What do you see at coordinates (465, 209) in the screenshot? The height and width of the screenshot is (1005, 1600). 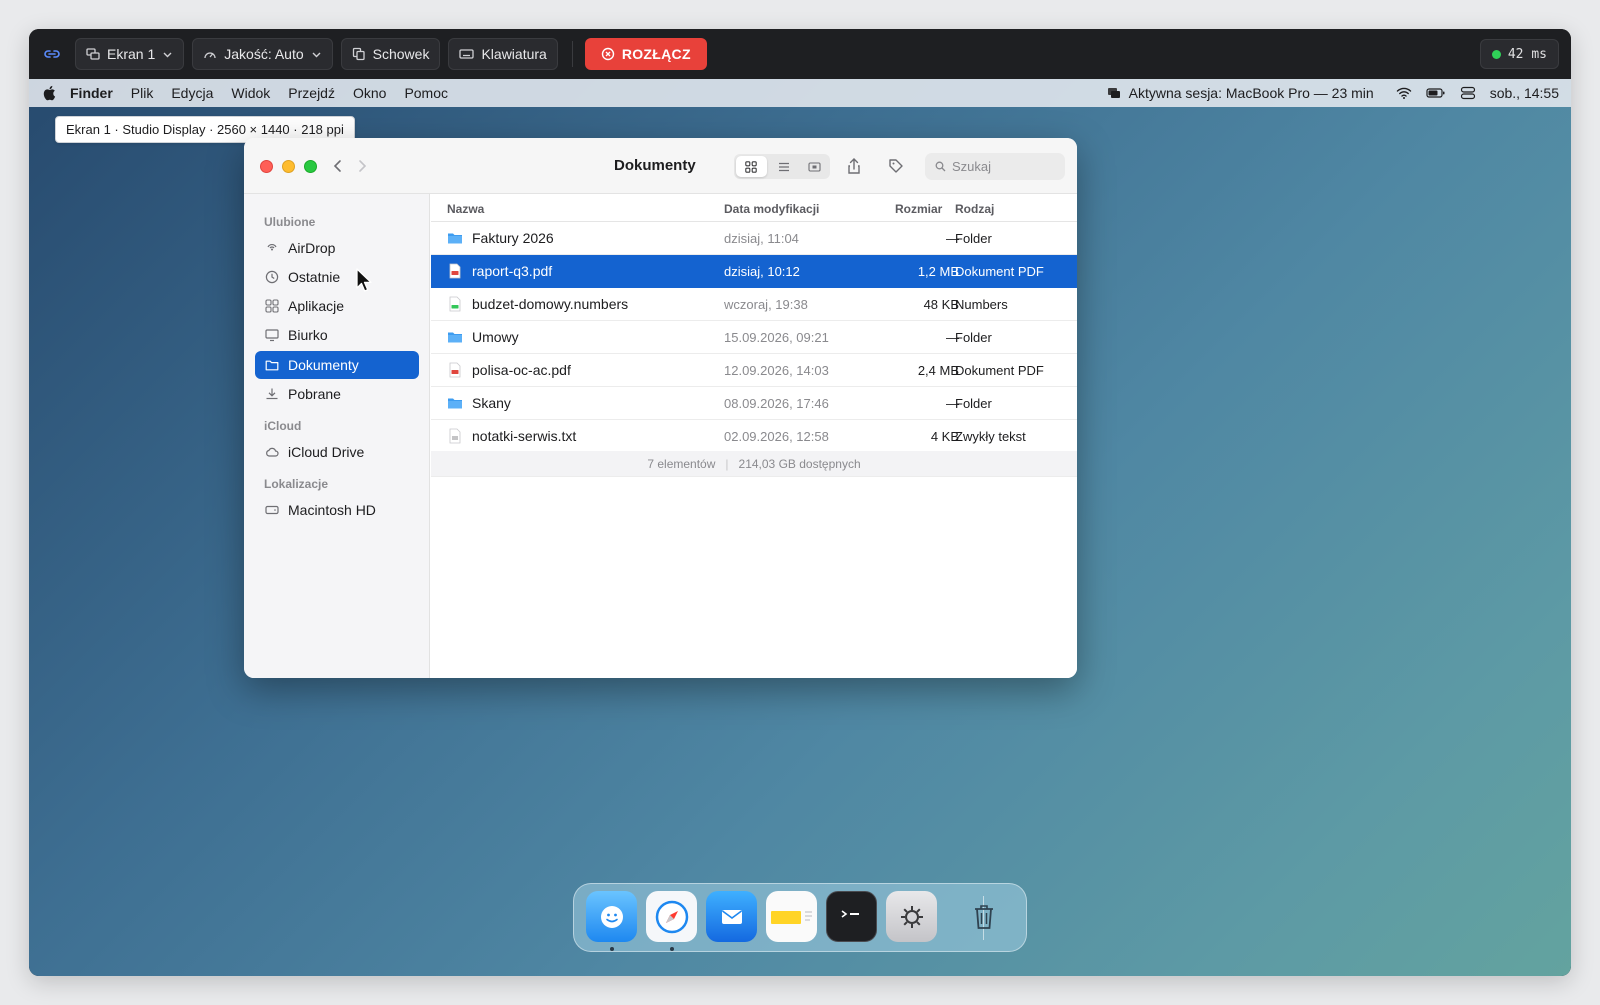 I see `column-header-name: Nazwa` at bounding box center [465, 209].